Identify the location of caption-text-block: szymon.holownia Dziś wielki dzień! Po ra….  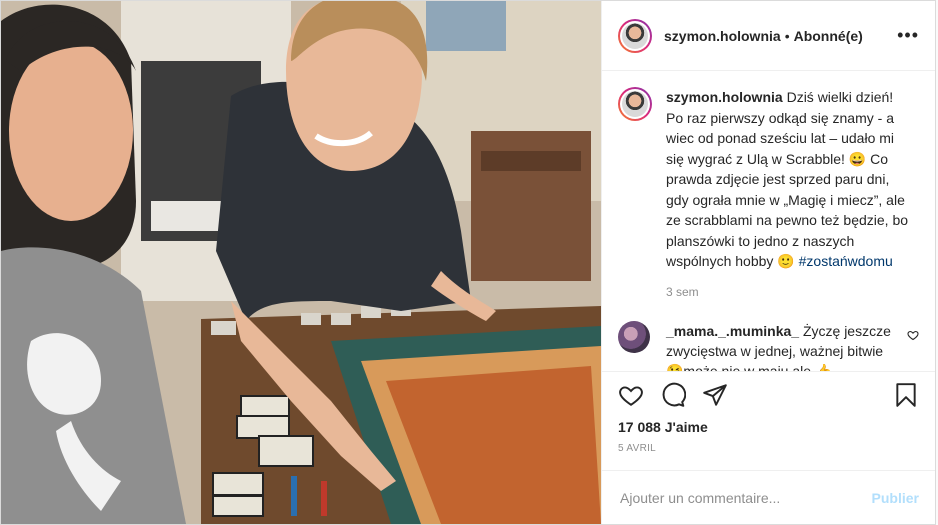
(788, 179).